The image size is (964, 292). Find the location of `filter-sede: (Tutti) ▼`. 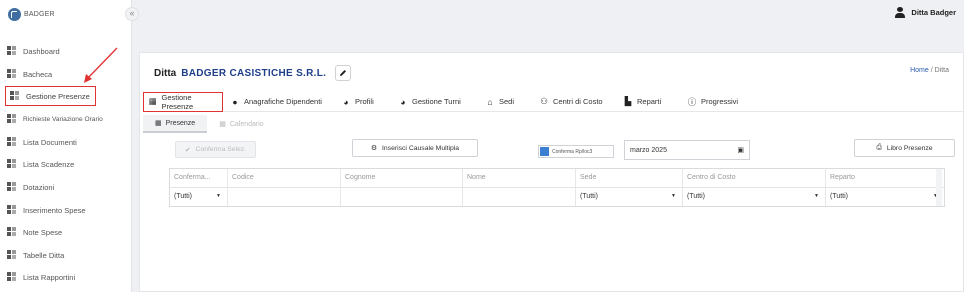

filter-sede: (Tutti) ▼ is located at coordinates (629, 197).